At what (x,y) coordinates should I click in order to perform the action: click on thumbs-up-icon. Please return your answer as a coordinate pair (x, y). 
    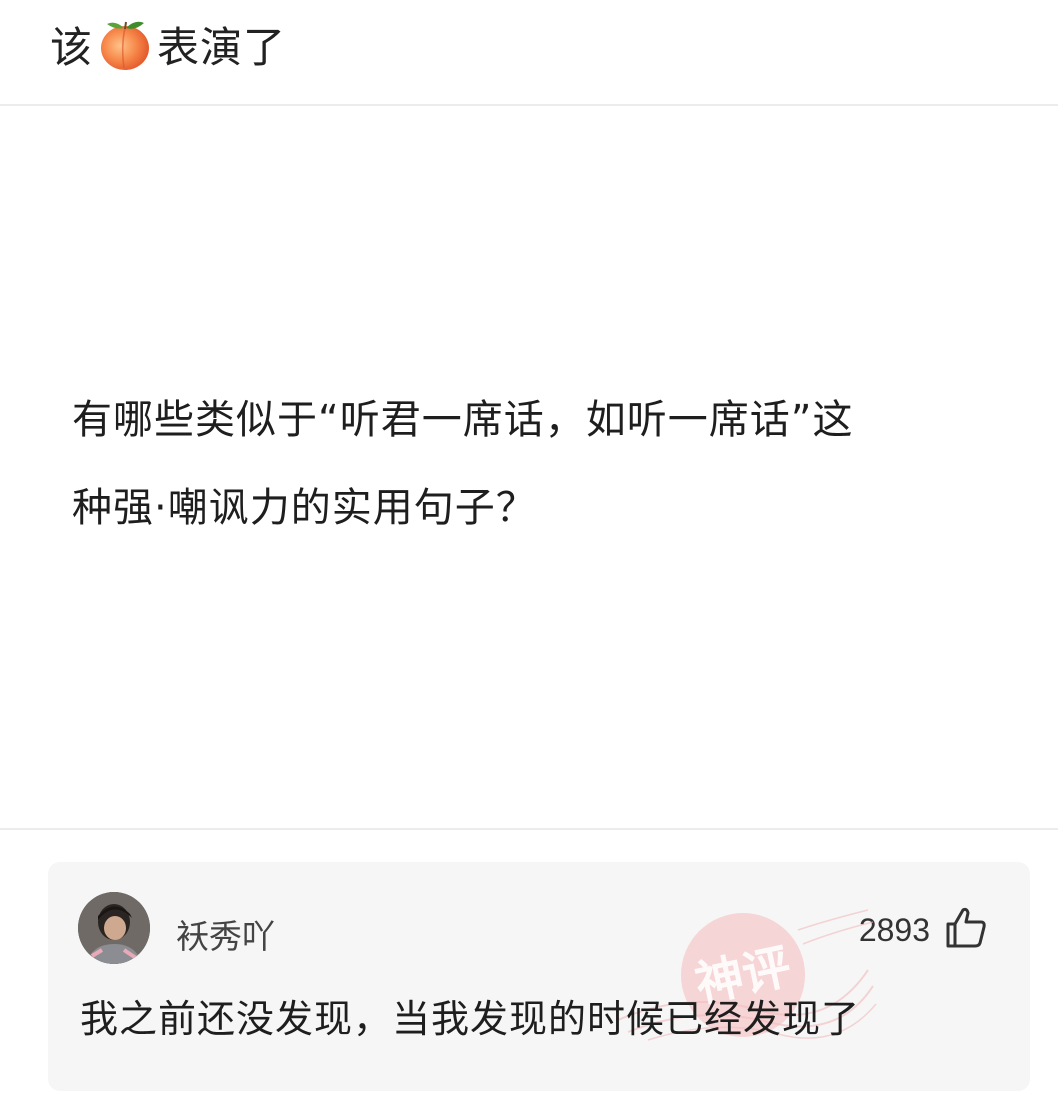
    Looking at the image, I should click on (966, 928).